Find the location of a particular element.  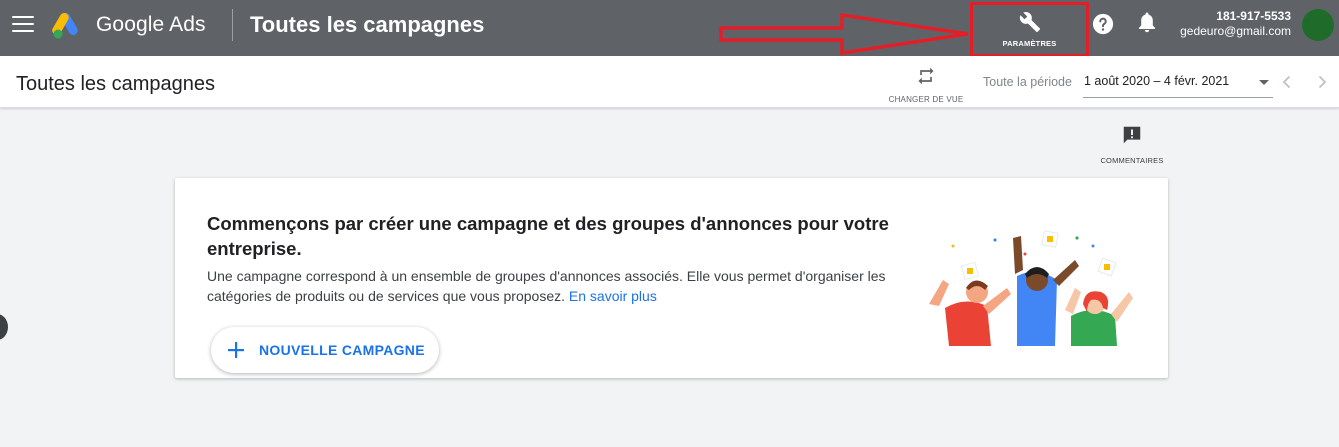

new-campaign-label: NOUVELLE CAMPAGNE is located at coordinates (342, 350).